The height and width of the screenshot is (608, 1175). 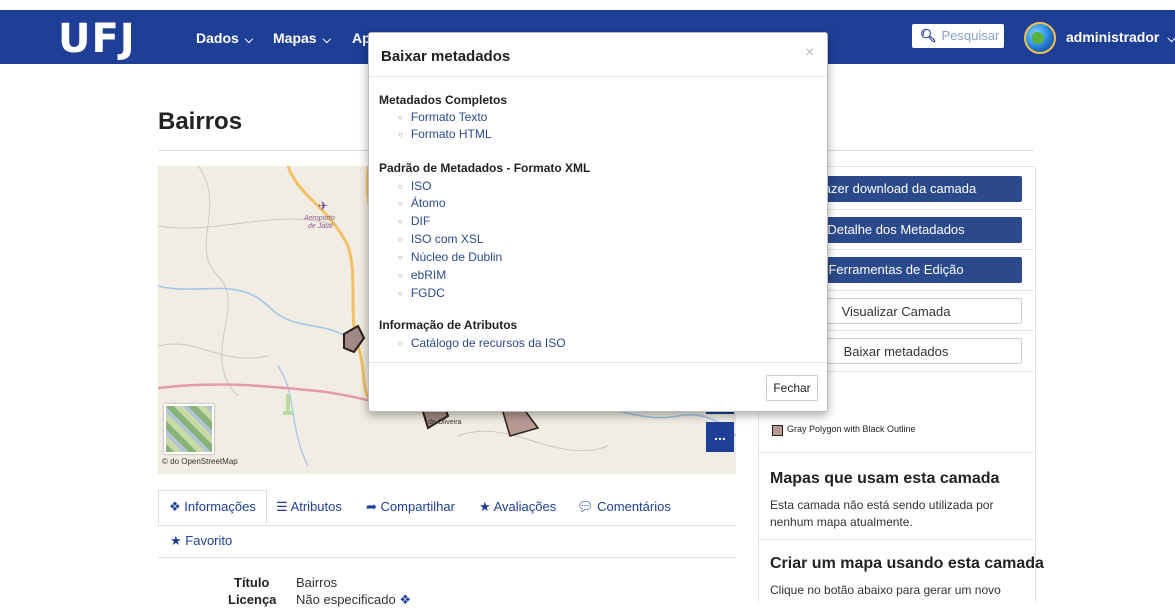 What do you see at coordinates (634, 506) in the screenshot?
I see `tab-label: Comentários` at bounding box center [634, 506].